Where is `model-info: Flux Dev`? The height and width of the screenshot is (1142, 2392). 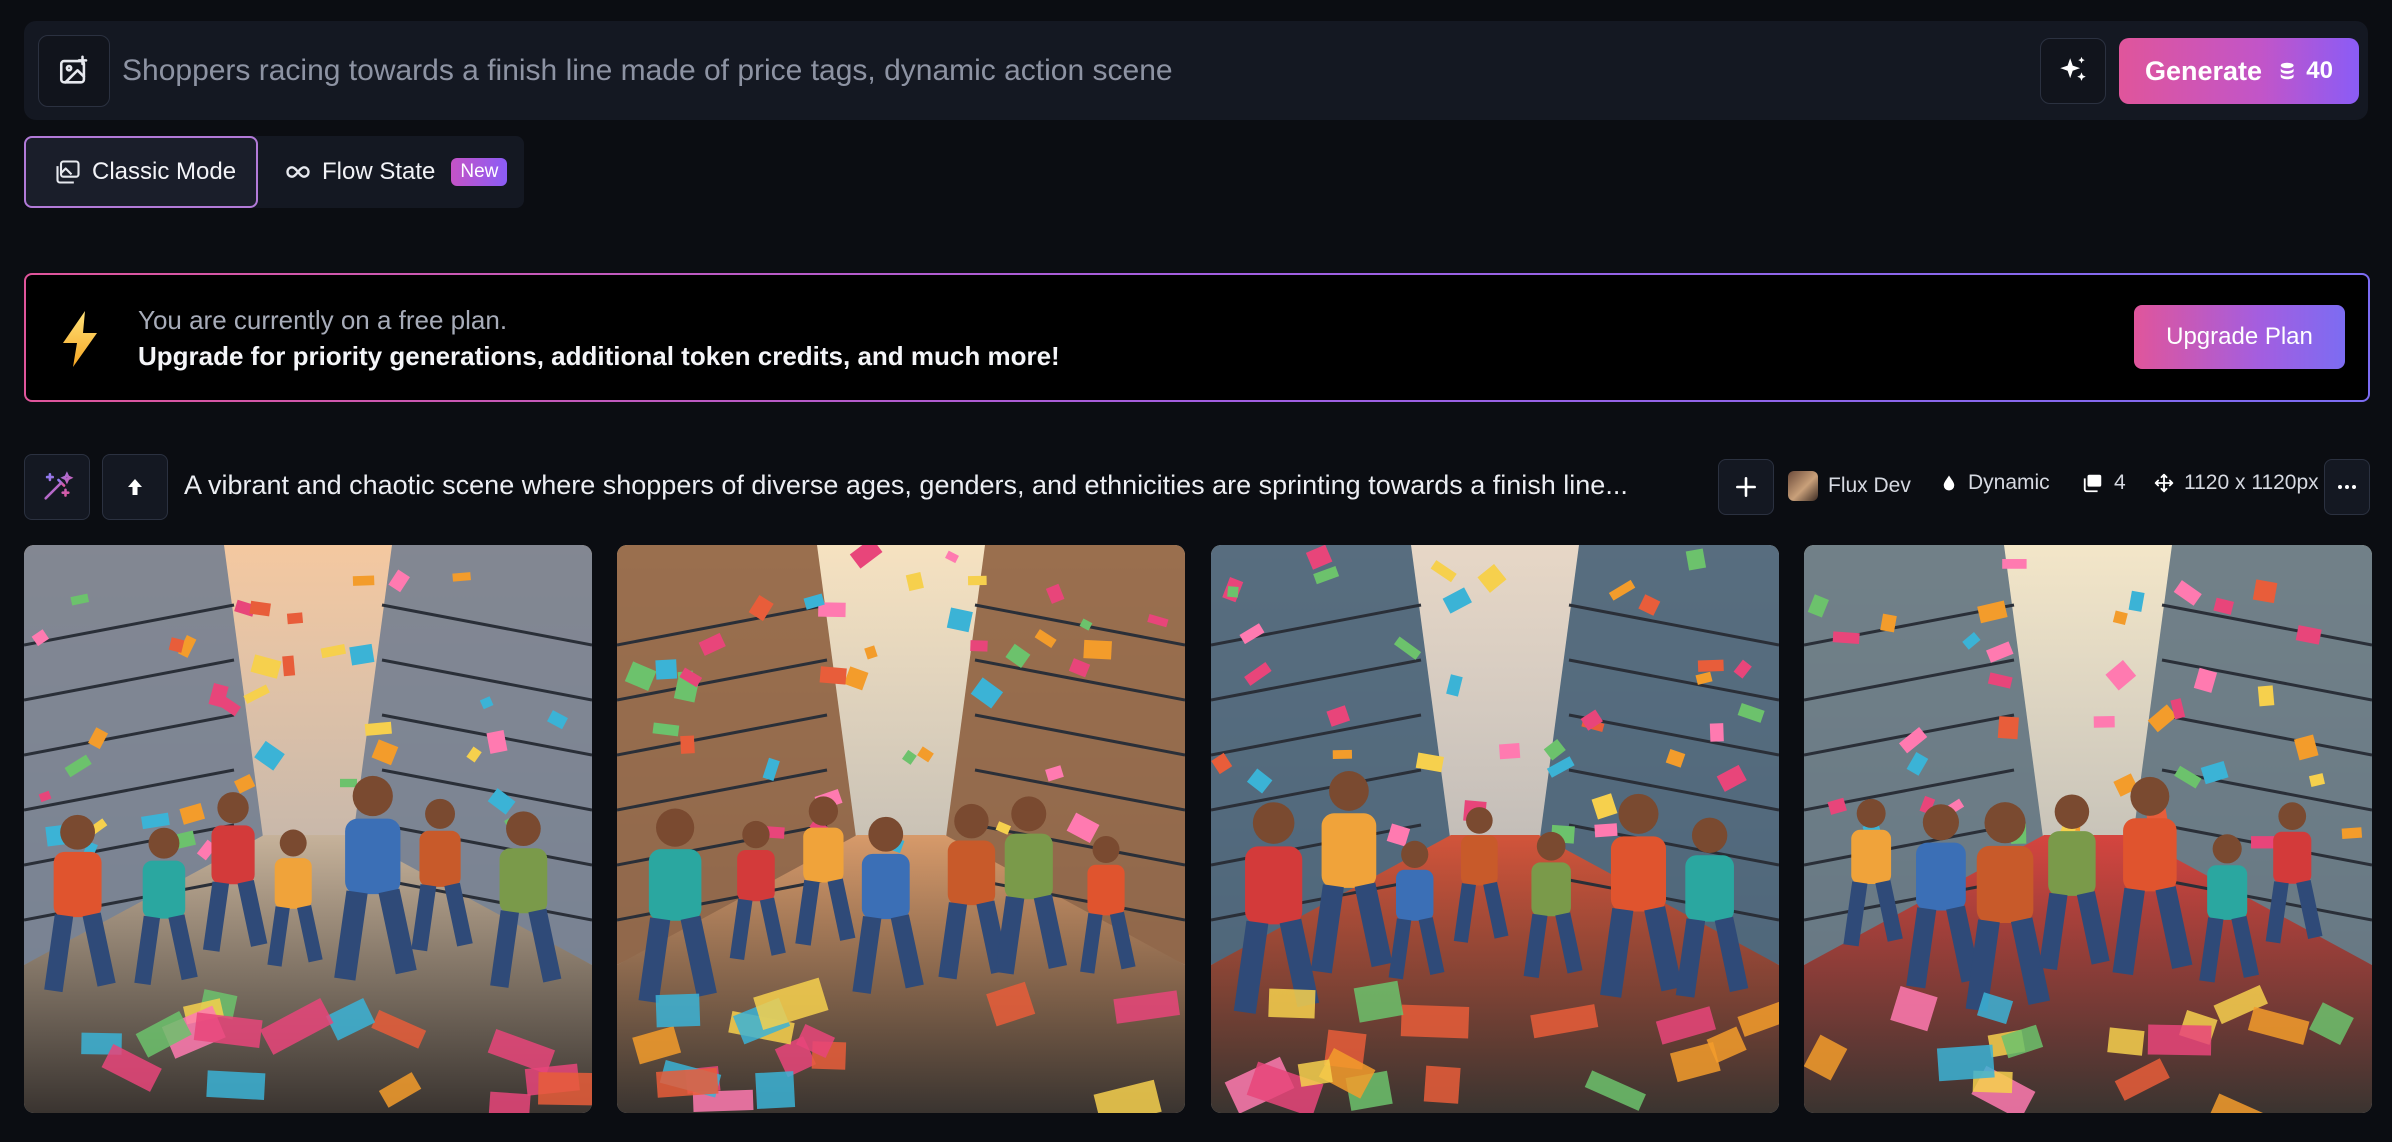
model-info: Flux Dev is located at coordinates (1849, 486).